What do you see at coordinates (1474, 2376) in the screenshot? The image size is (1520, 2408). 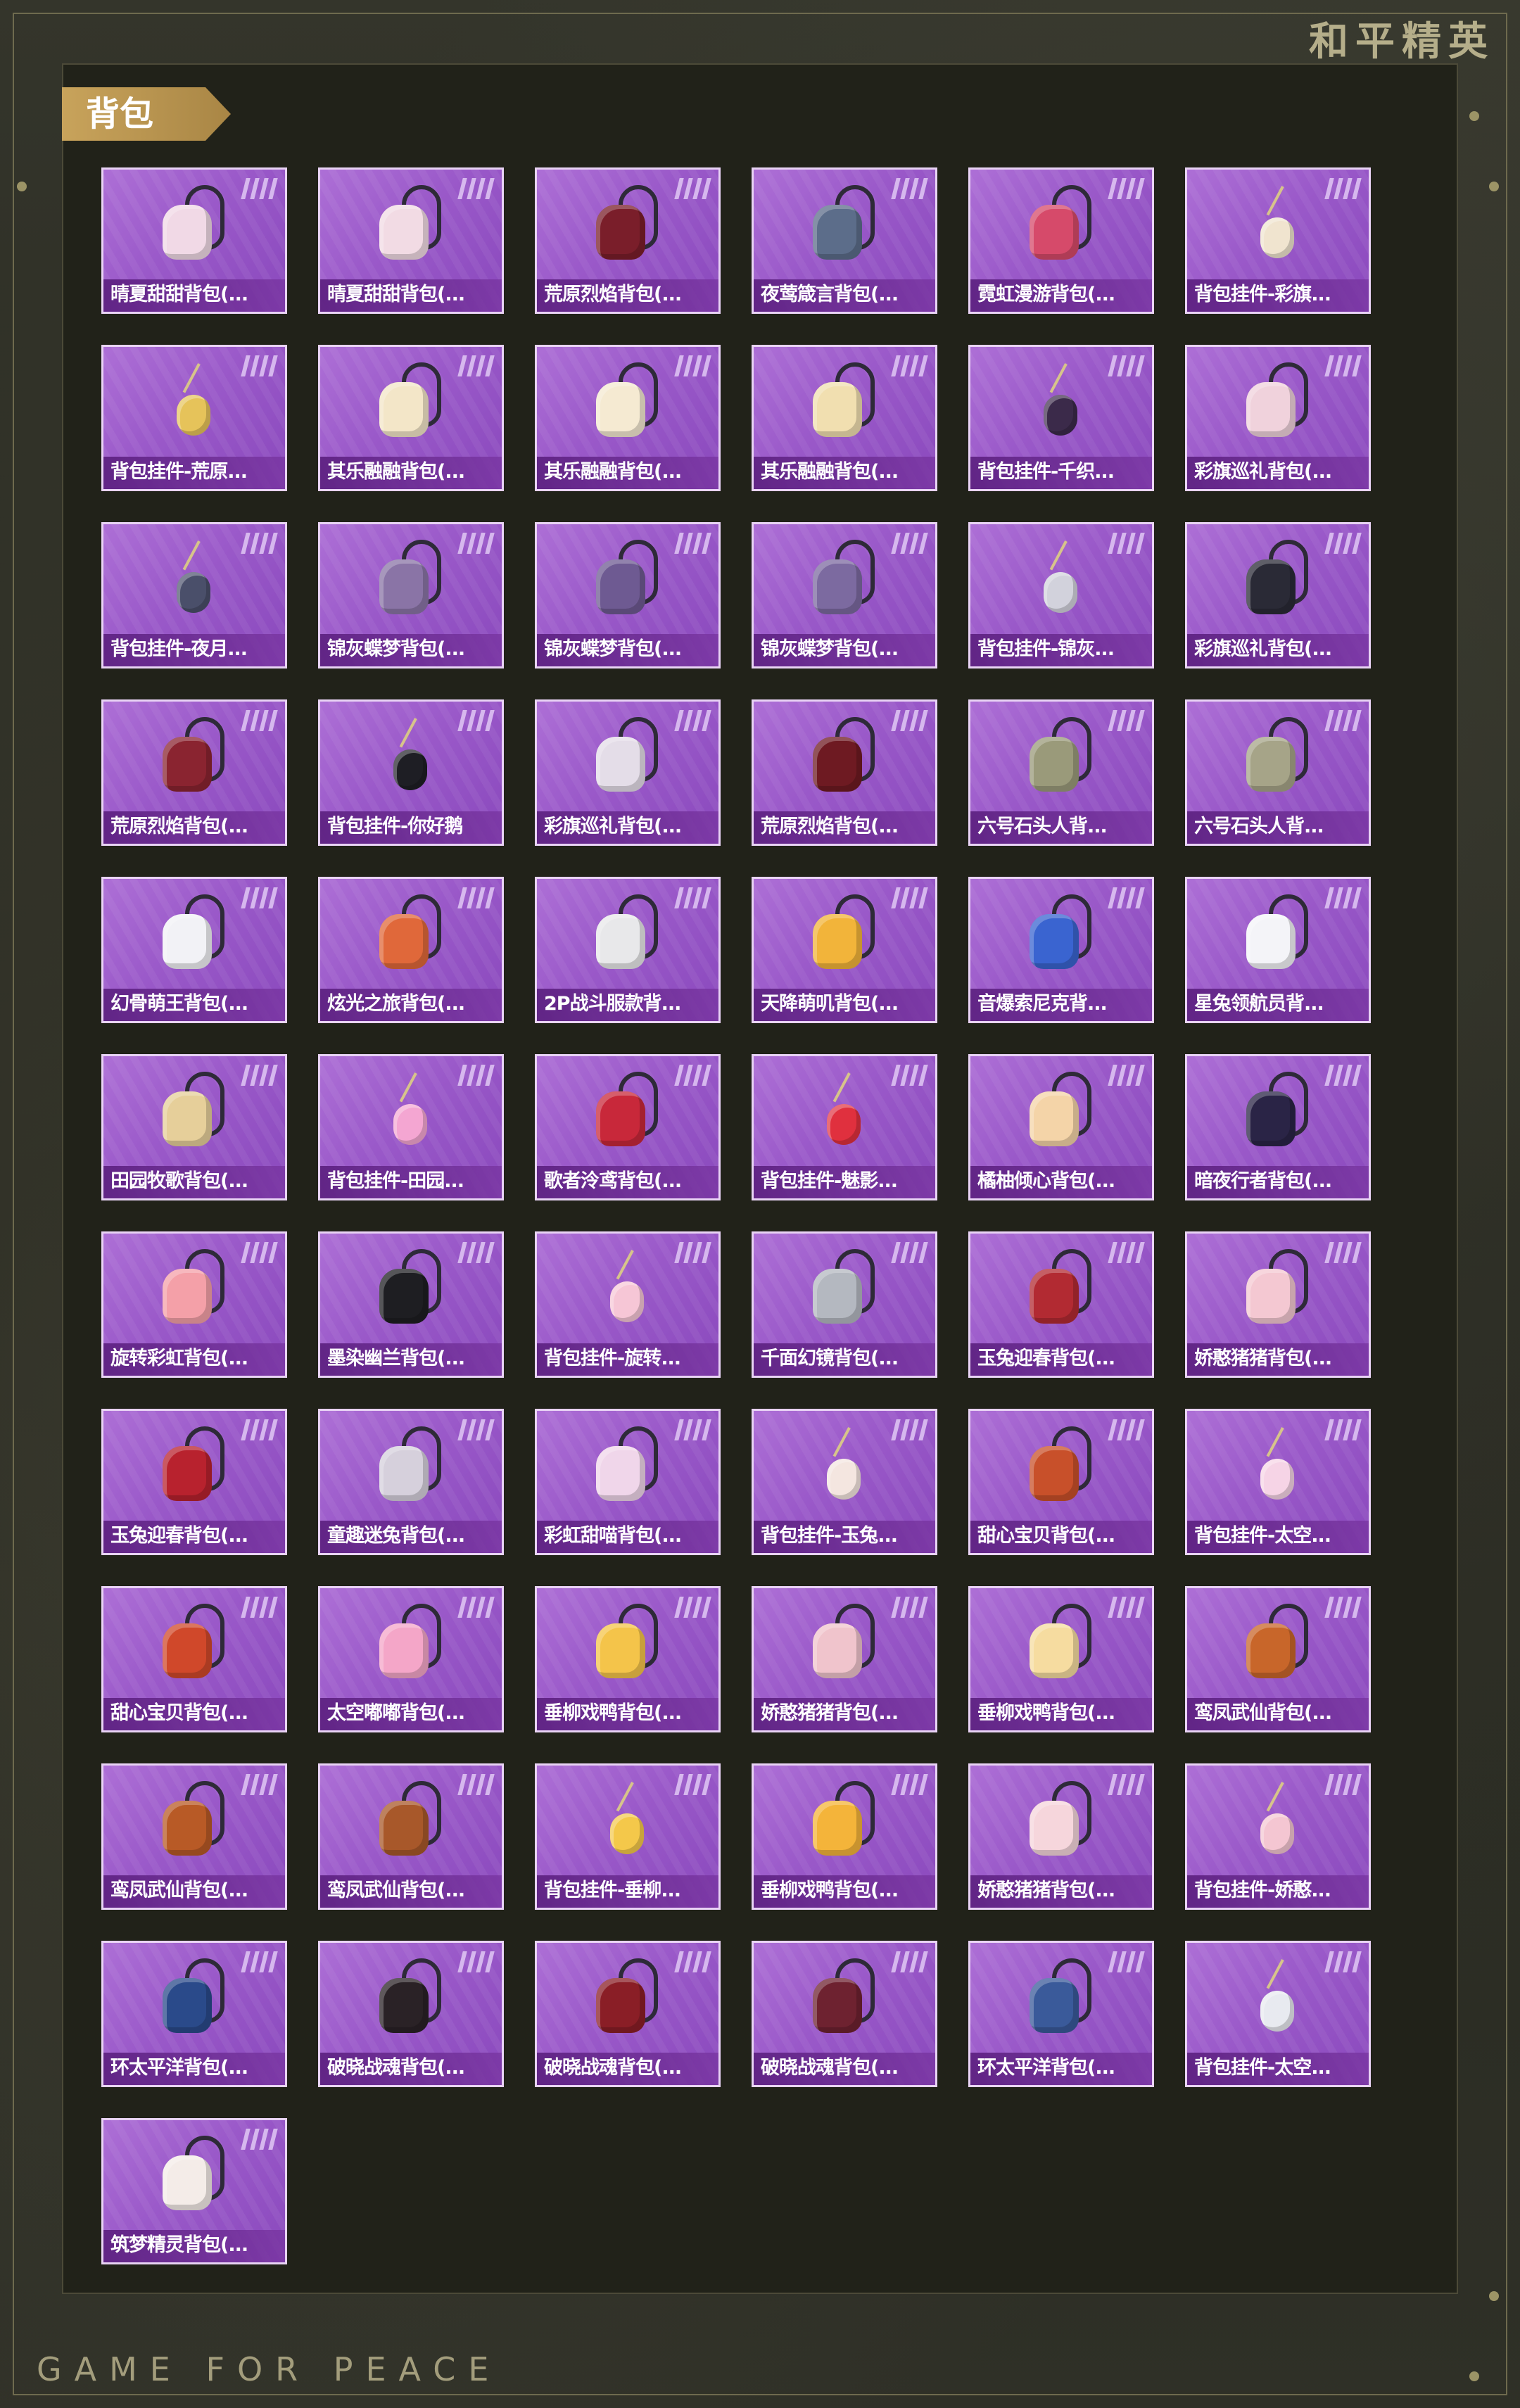 I see `corner-dot` at bounding box center [1474, 2376].